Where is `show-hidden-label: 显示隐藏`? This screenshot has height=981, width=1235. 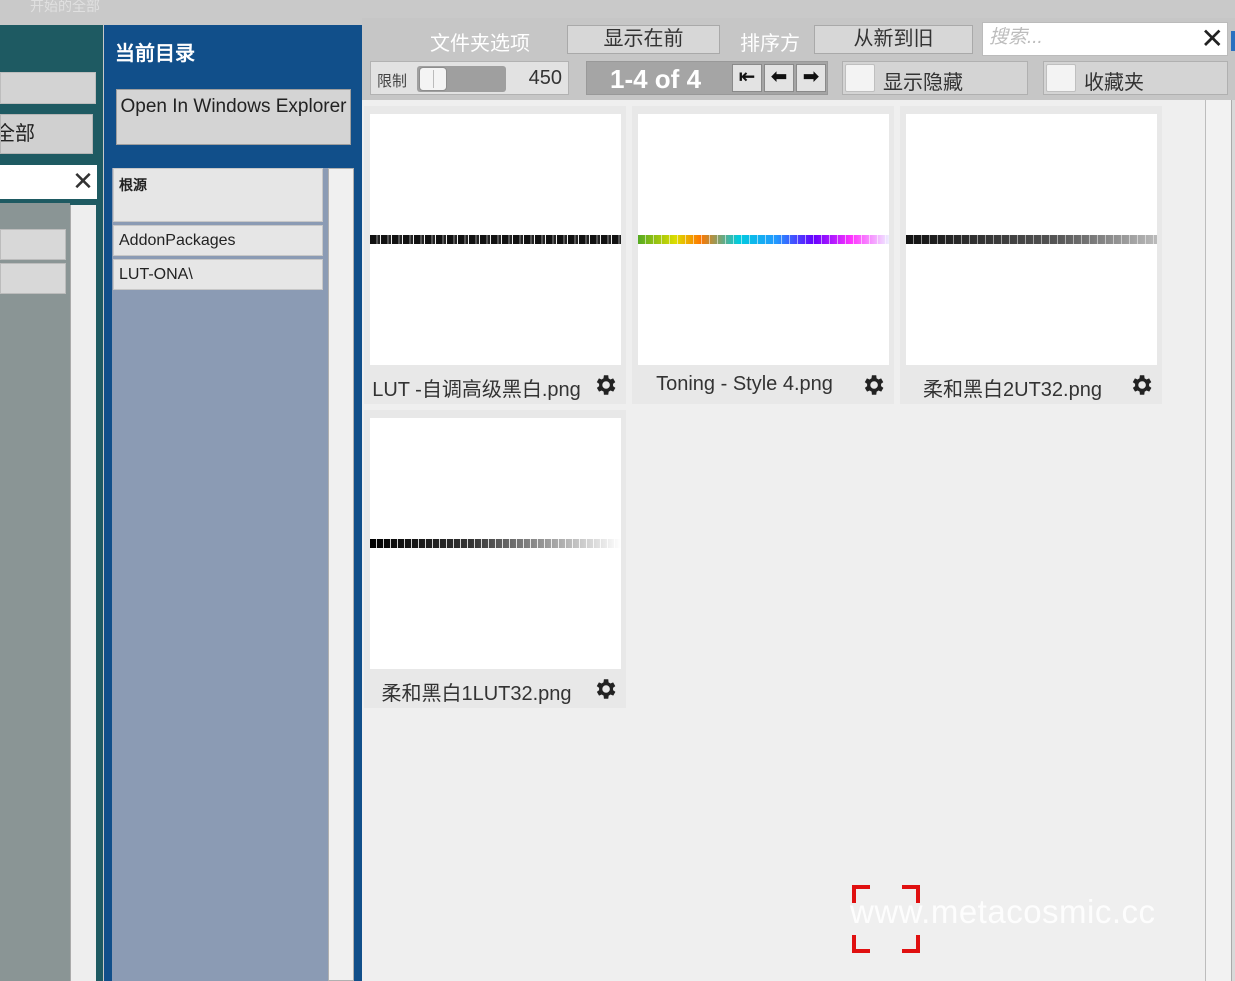
show-hidden-label: 显示隐藏 is located at coordinates (923, 83).